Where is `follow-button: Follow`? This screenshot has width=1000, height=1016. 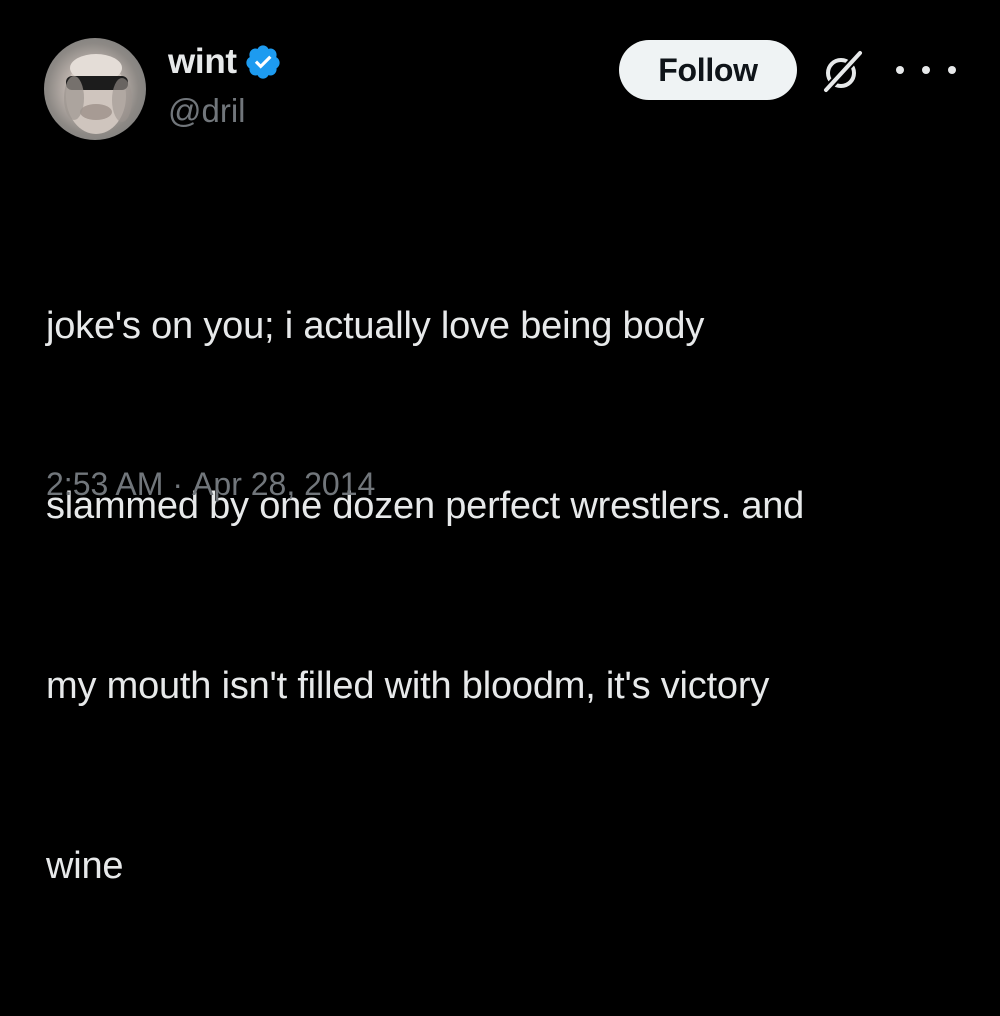 follow-button: Follow is located at coordinates (708, 70).